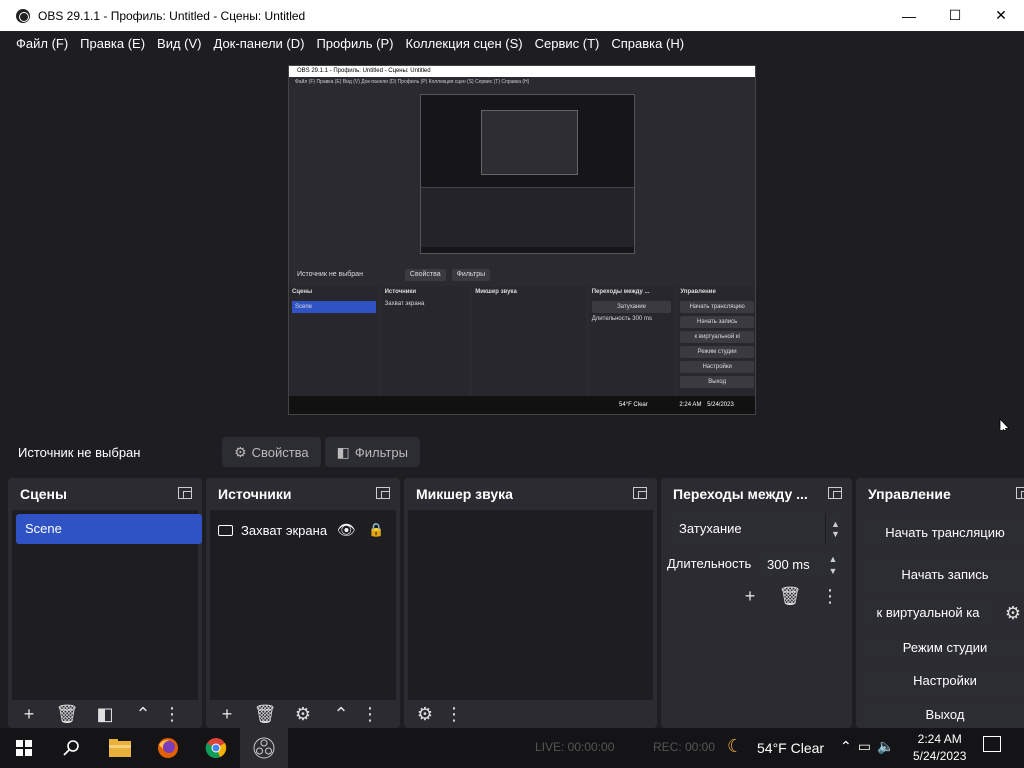 This screenshot has height=768, width=1024. What do you see at coordinates (105, 603) in the screenshot?
I see `scenes-dock: Сцены Scene + 🗑 ◧ ⌃ ⋮` at bounding box center [105, 603].